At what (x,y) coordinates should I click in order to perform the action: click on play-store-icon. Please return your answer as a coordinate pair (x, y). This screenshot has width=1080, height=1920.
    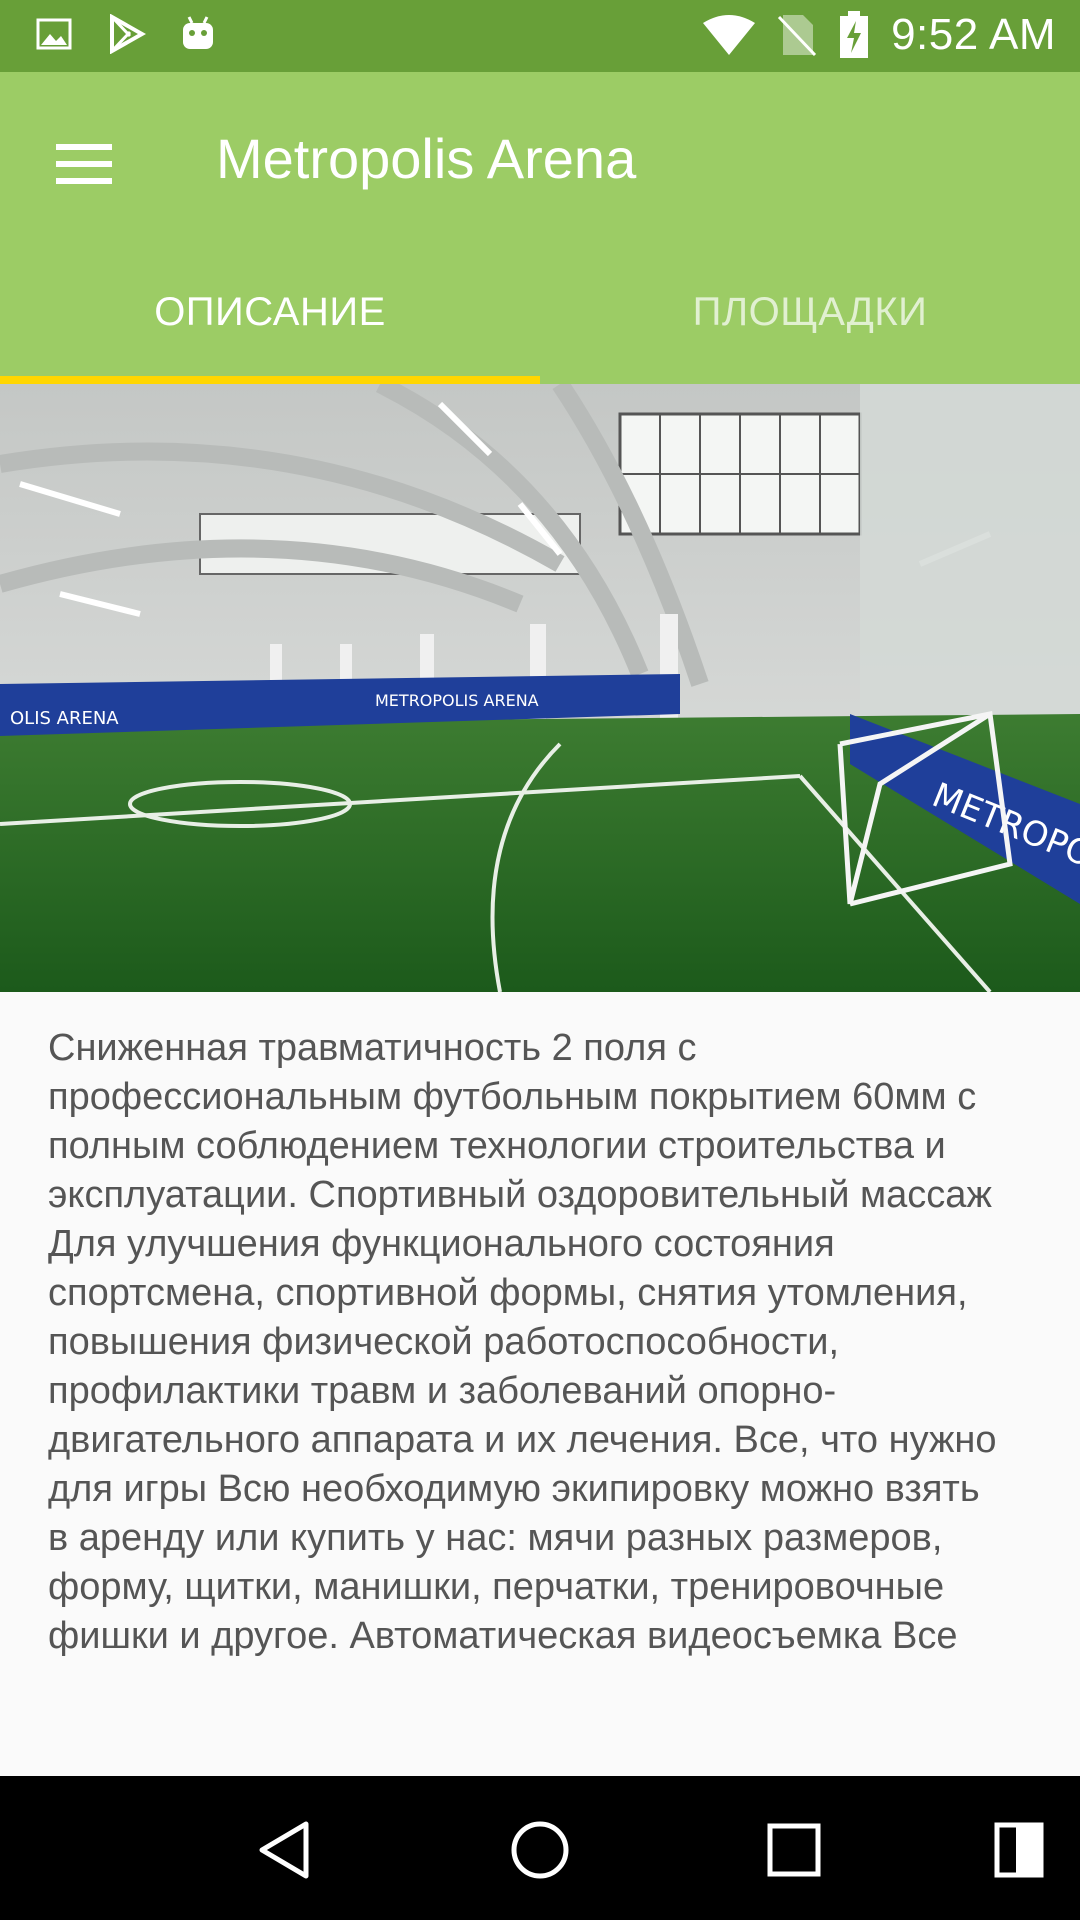
    Looking at the image, I should click on (128, 34).